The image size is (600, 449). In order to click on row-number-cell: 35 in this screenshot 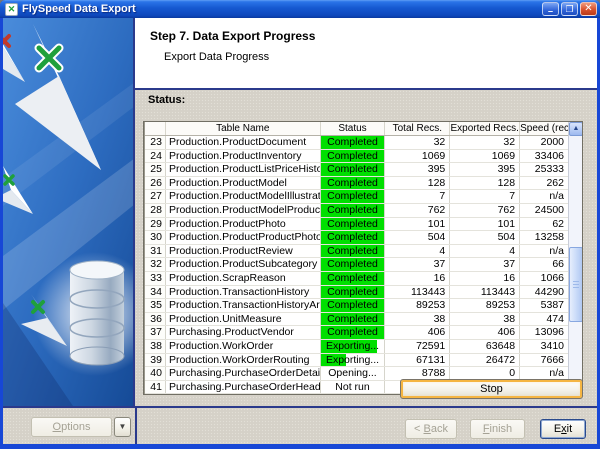, I will do `click(155, 305)`.